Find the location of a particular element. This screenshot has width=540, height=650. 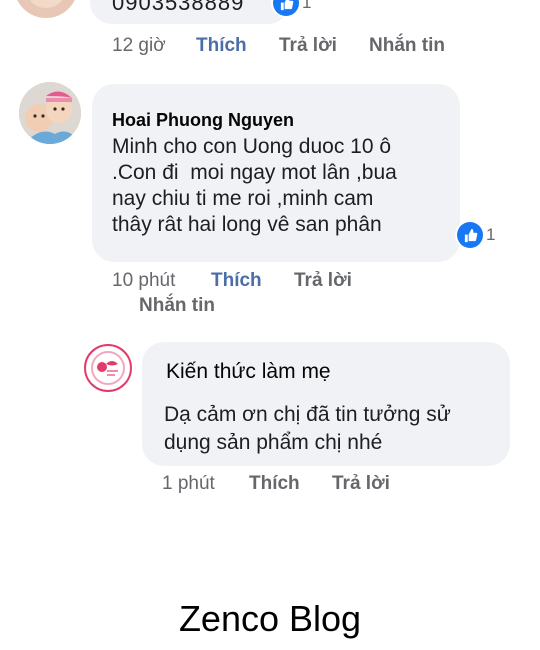

brand-logo-avatar is located at coordinates (108, 368).